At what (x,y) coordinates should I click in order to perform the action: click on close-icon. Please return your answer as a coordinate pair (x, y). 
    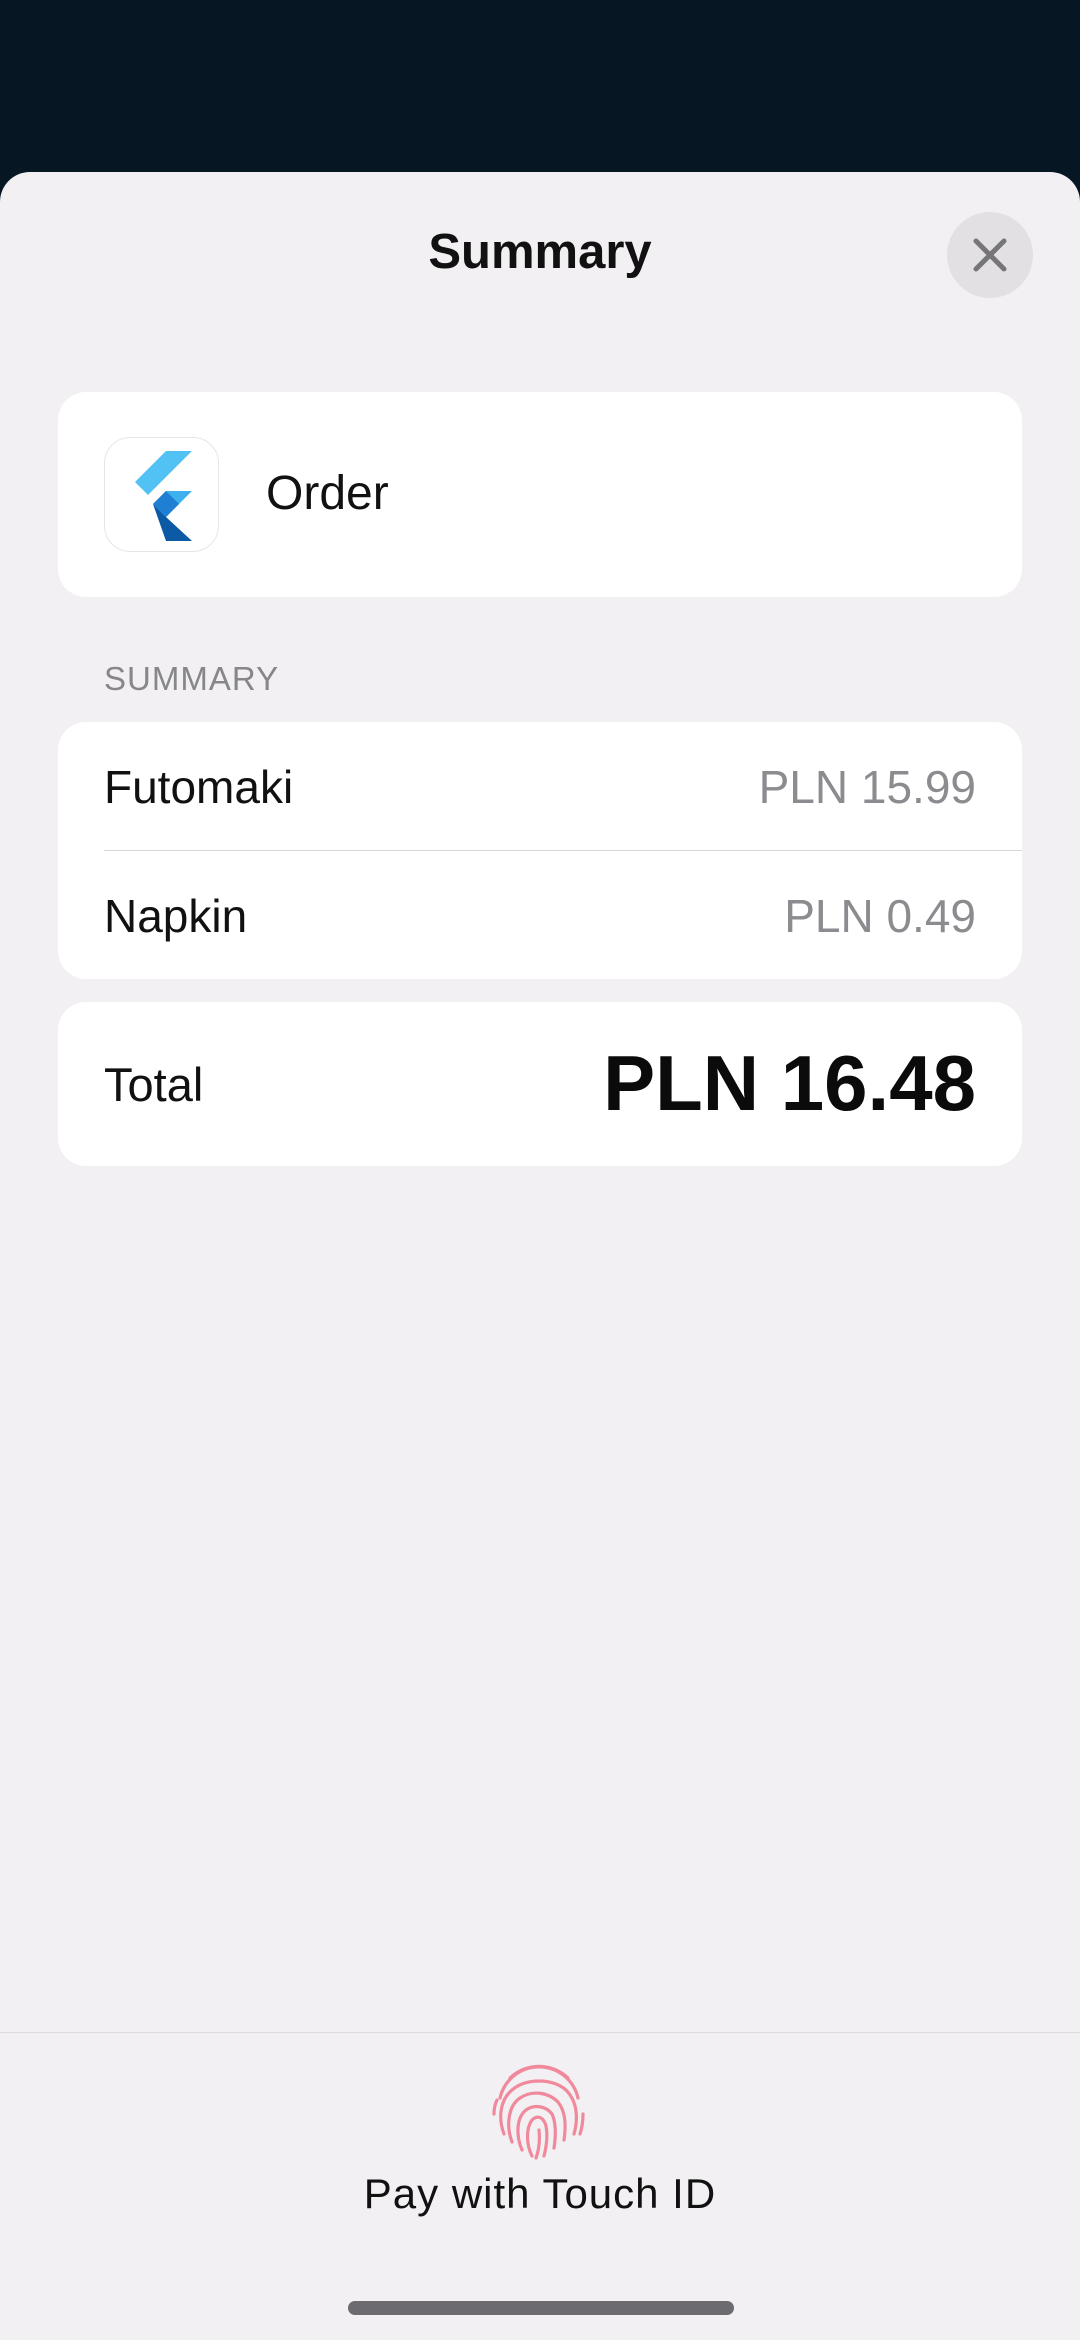
    Looking at the image, I should click on (990, 255).